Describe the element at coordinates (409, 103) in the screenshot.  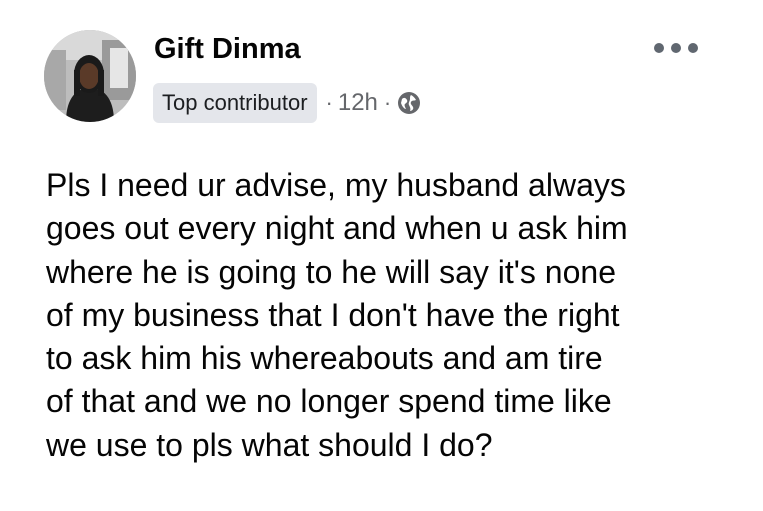
I see `globe-icon` at that location.